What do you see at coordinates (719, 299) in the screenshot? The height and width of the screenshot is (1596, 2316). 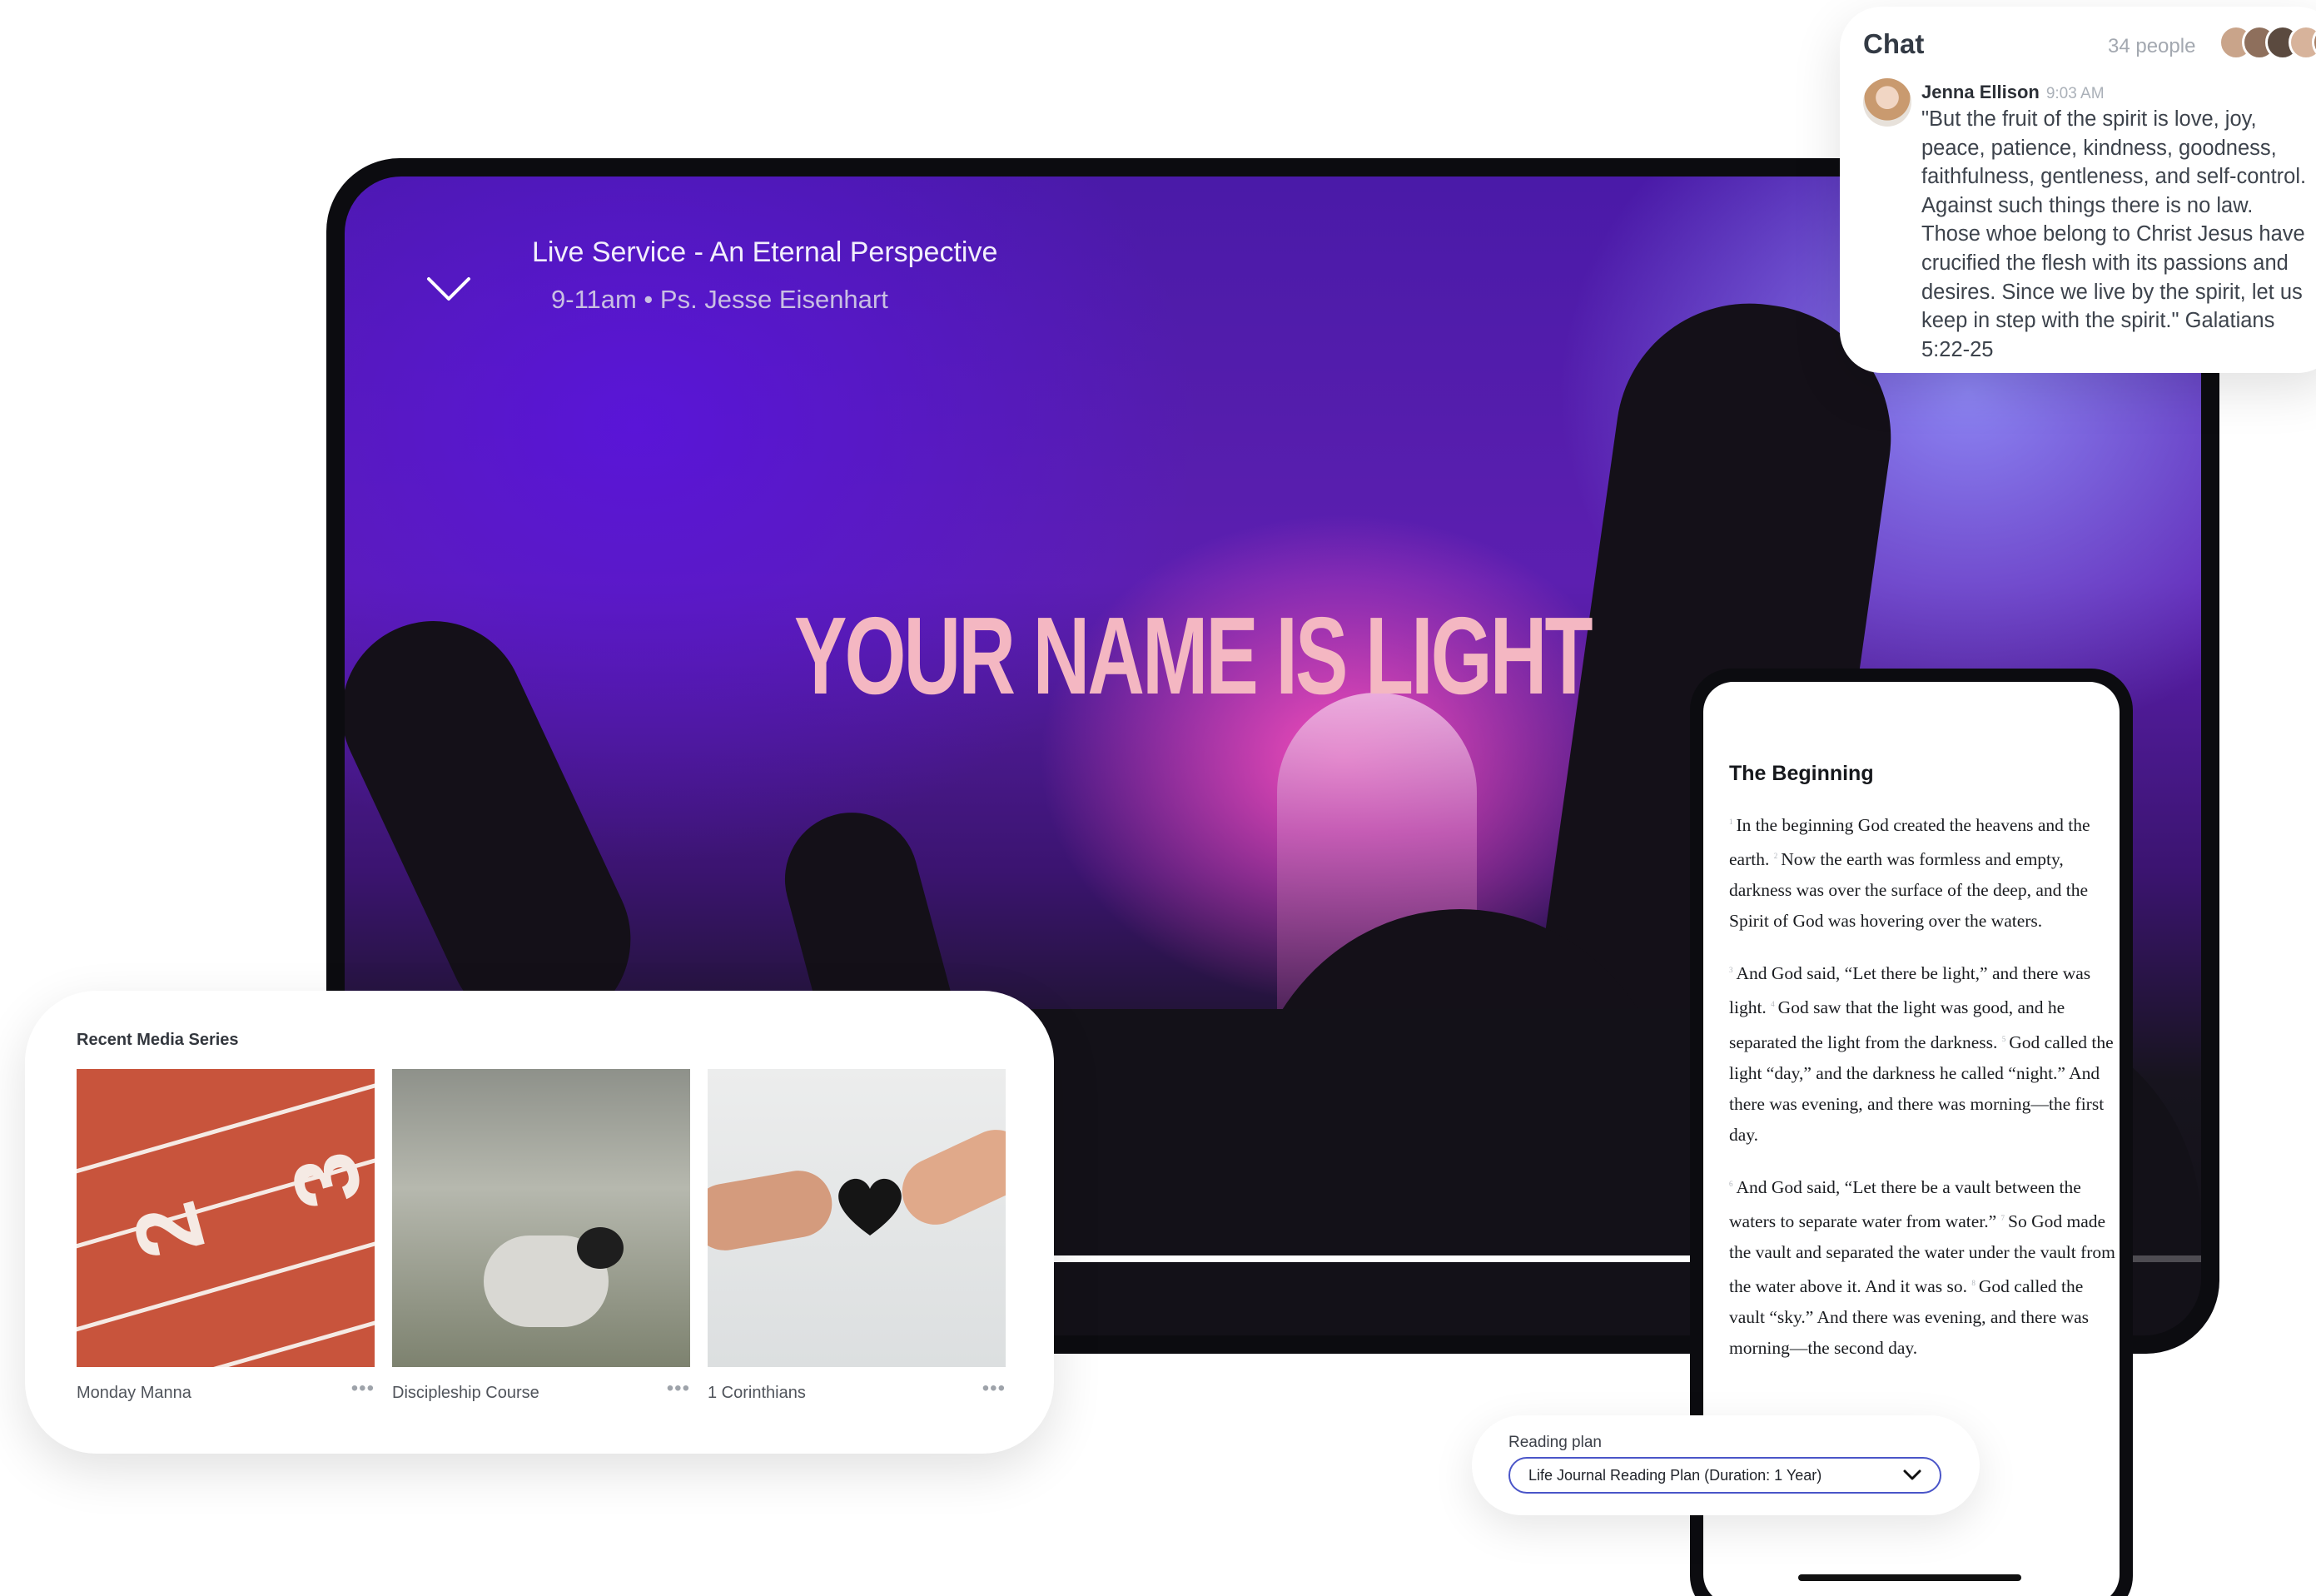 I see `video-subtitle: 9-11am • Ps. Jesse Eisenhart` at bounding box center [719, 299].